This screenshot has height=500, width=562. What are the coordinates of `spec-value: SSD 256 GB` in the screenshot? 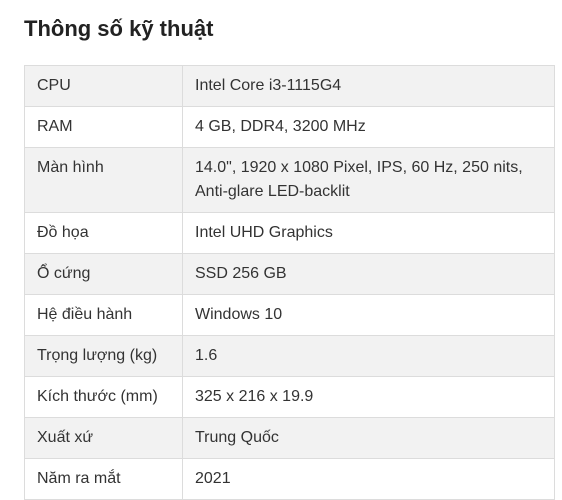 It's located at (368, 274).